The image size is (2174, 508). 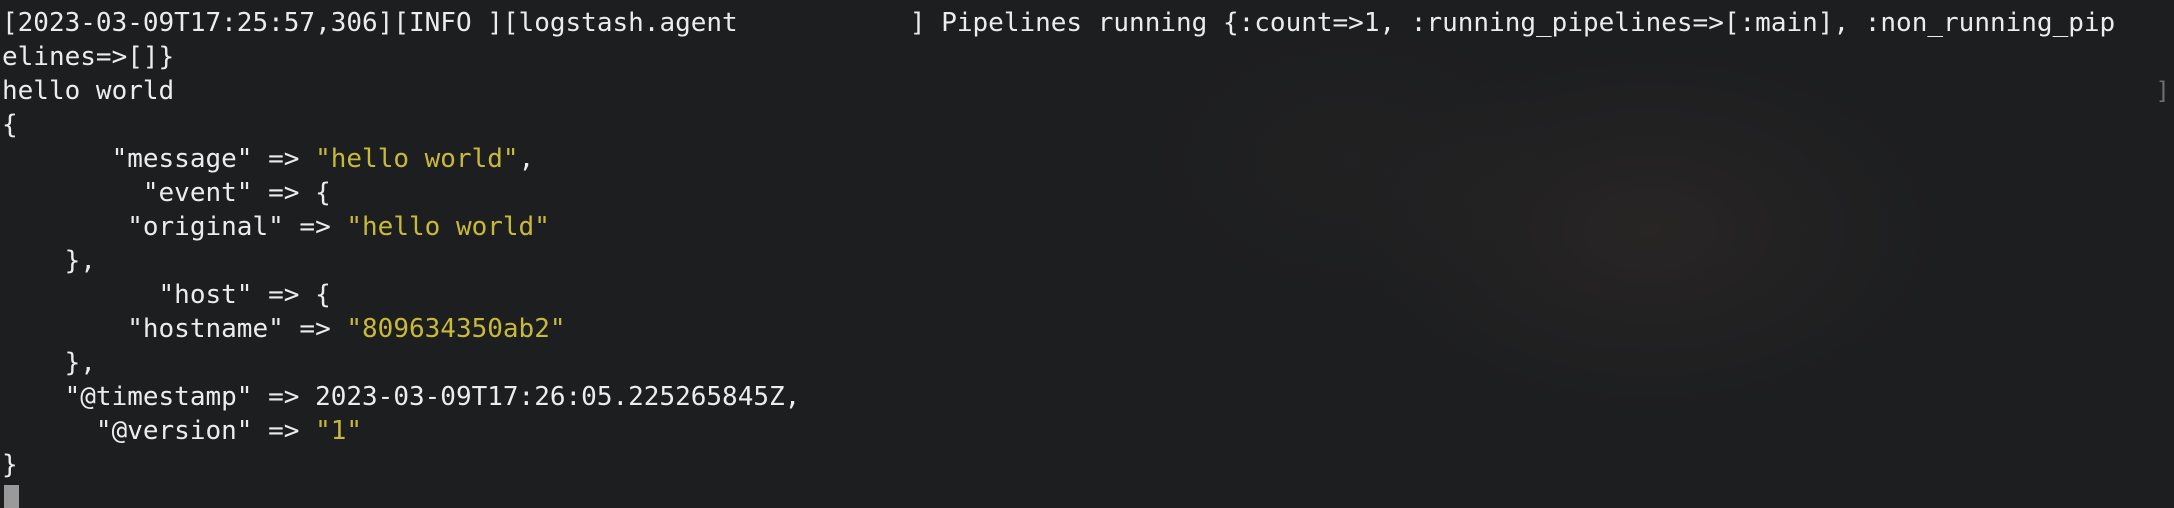 What do you see at coordinates (456, 329) in the screenshot?
I see `hostname-value: "809634350ab2"` at bounding box center [456, 329].